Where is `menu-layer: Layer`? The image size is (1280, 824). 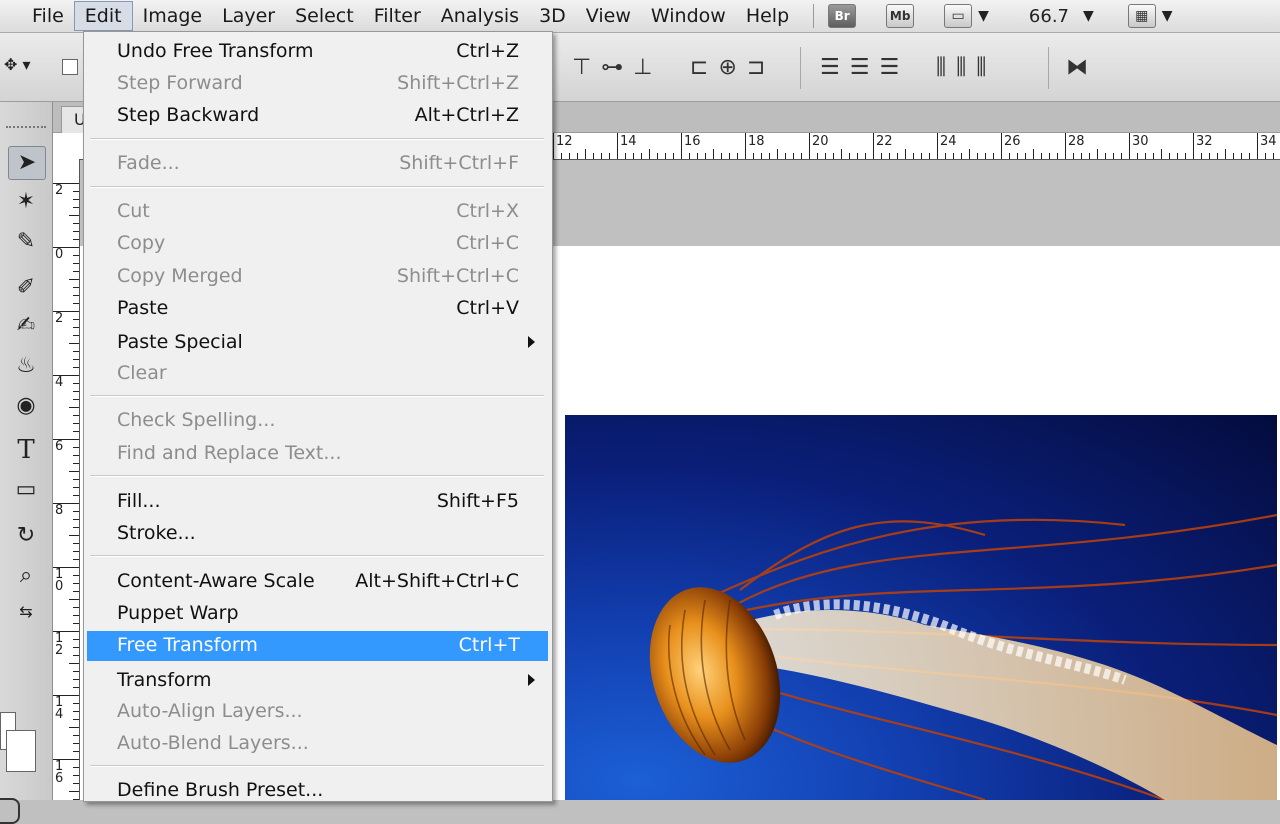
menu-layer: Layer is located at coordinates (248, 16).